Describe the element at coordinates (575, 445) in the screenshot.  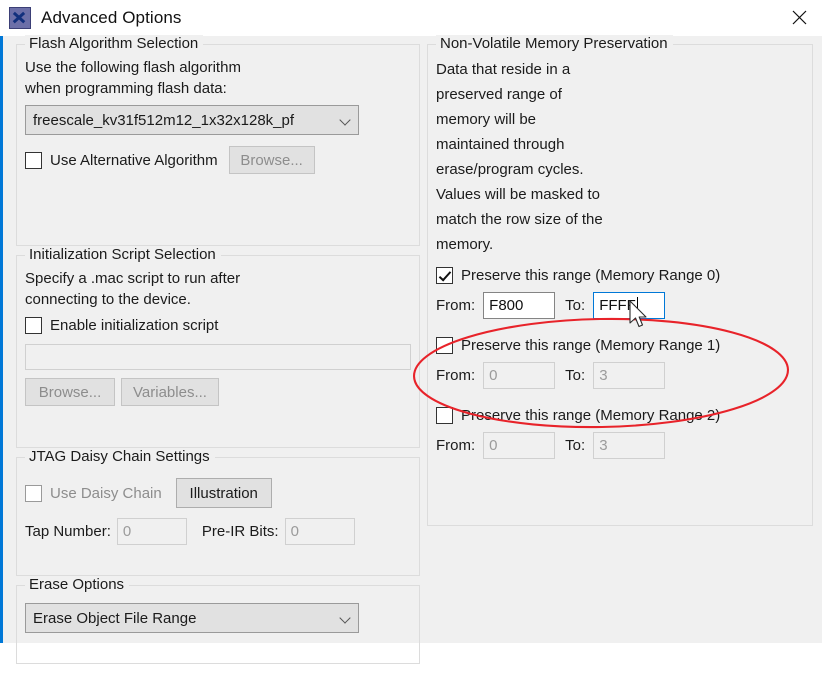
I see `memory-range-2-to-label: To:` at that location.